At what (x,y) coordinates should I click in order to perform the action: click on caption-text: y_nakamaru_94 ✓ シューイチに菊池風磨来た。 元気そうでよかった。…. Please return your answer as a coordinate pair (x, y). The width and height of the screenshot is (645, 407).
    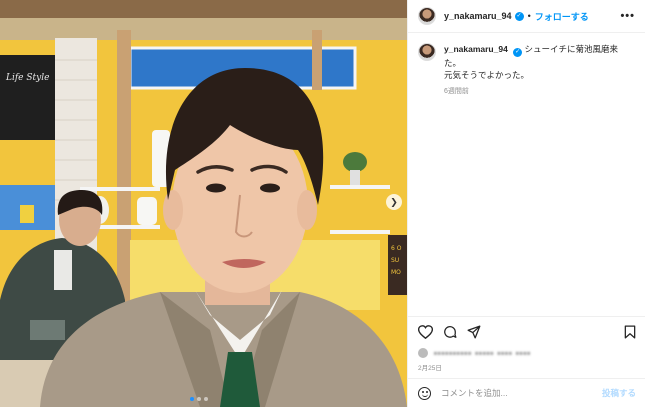
    Looking at the image, I should click on (539, 70).